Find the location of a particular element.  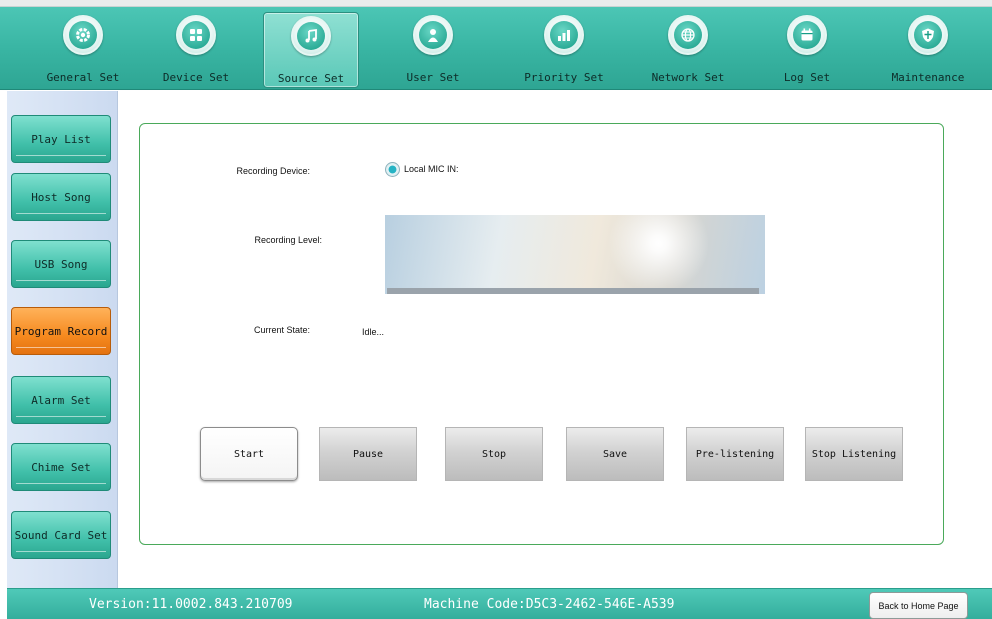

tab-source-set: Source Set is located at coordinates (311, 50).